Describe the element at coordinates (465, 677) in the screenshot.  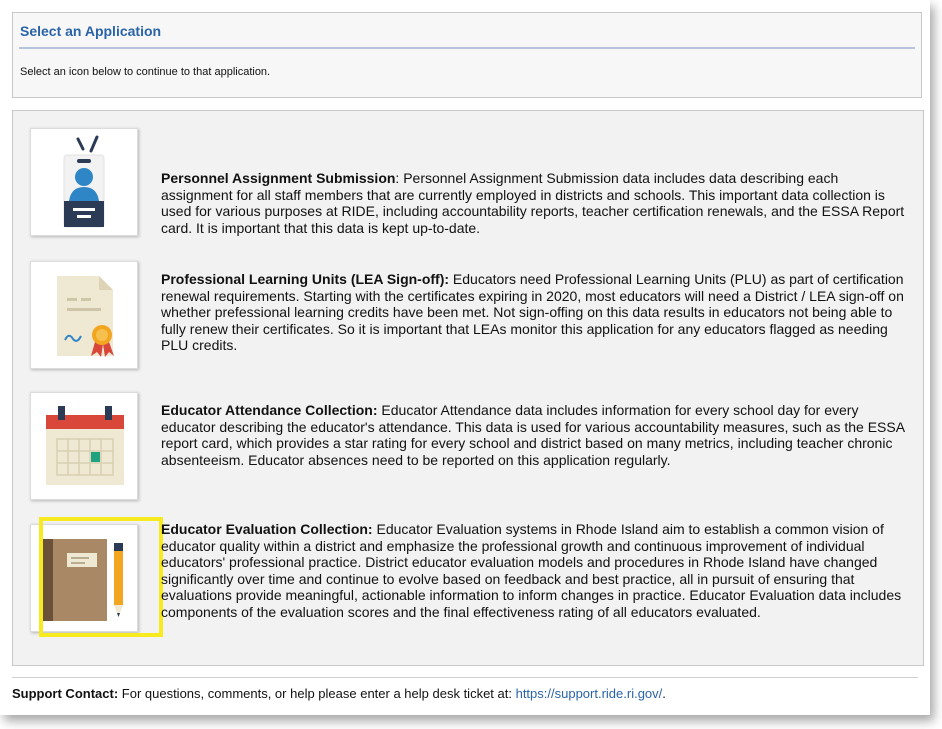
I see `footer-divider` at that location.